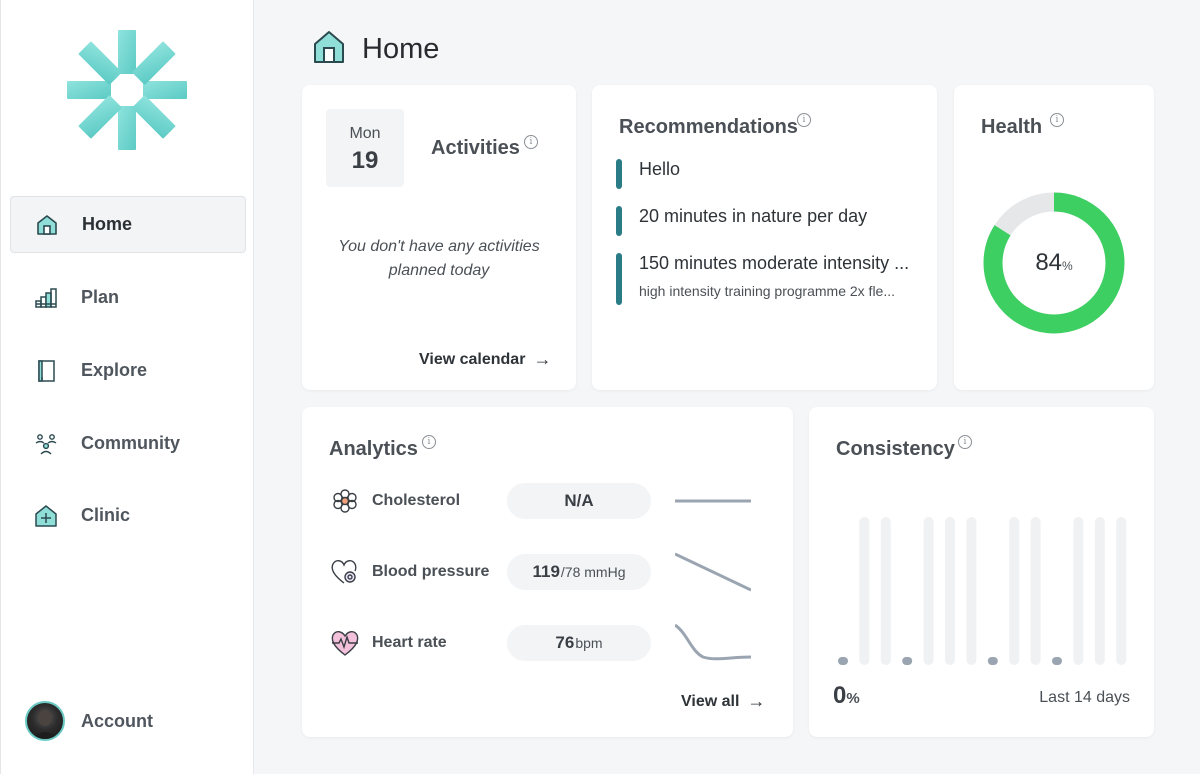  What do you see at coordinates (1012, 127) in the screenshot?
I see `health-title: Health` at bounding box center [1012, 127].